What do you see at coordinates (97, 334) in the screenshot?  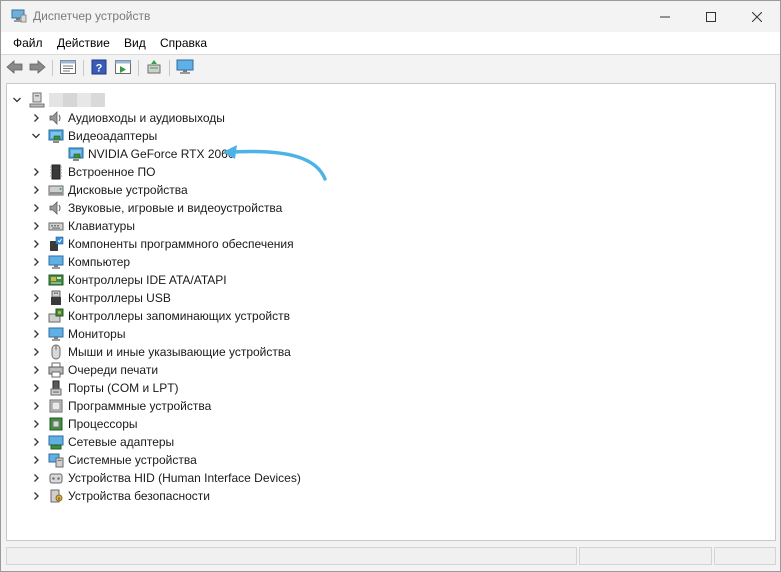 I see `tree-category-label: Мониторы` at bounding box center [97, 334].